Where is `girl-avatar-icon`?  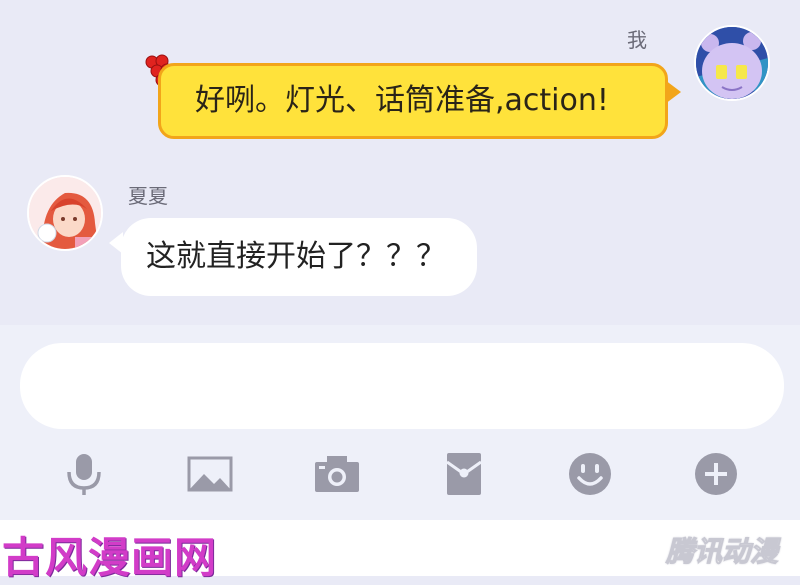 girl-avatar-icon is located at coordinates (65, 213).